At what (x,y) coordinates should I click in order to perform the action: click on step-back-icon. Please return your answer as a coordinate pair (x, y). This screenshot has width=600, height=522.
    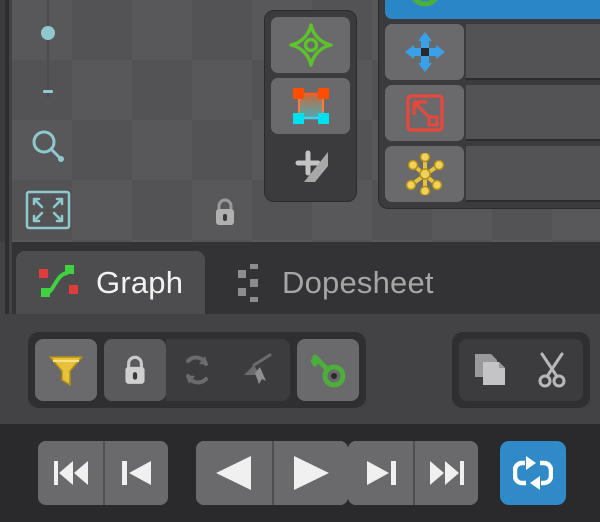
    Looking at the image, I should click on (136, 473).